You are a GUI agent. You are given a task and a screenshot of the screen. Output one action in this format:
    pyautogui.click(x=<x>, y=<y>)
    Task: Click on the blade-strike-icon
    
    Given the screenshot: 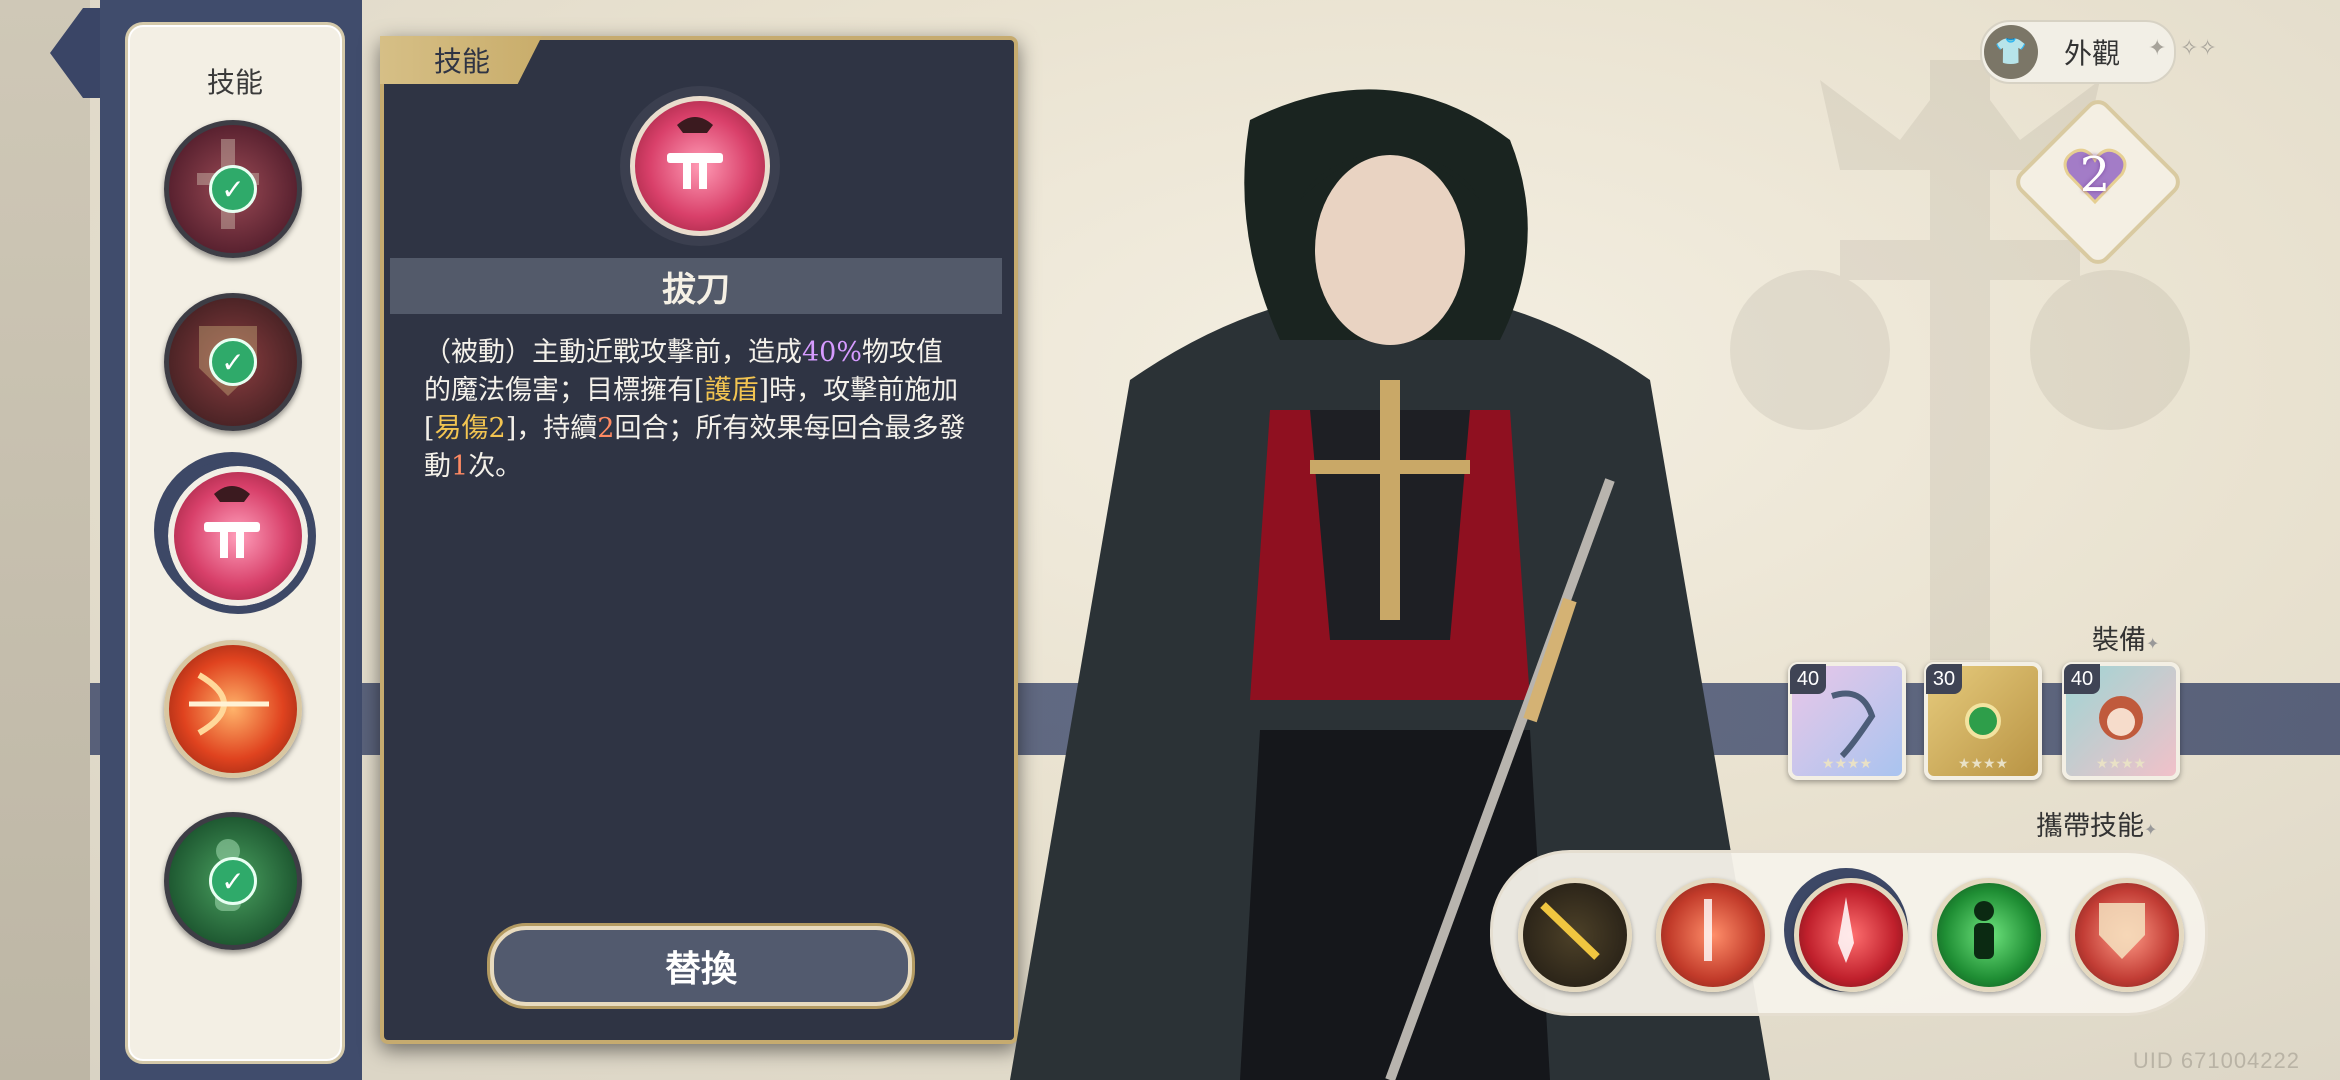 What is the action you would take?
    pyautogui.click(x=1846, y=930)
    